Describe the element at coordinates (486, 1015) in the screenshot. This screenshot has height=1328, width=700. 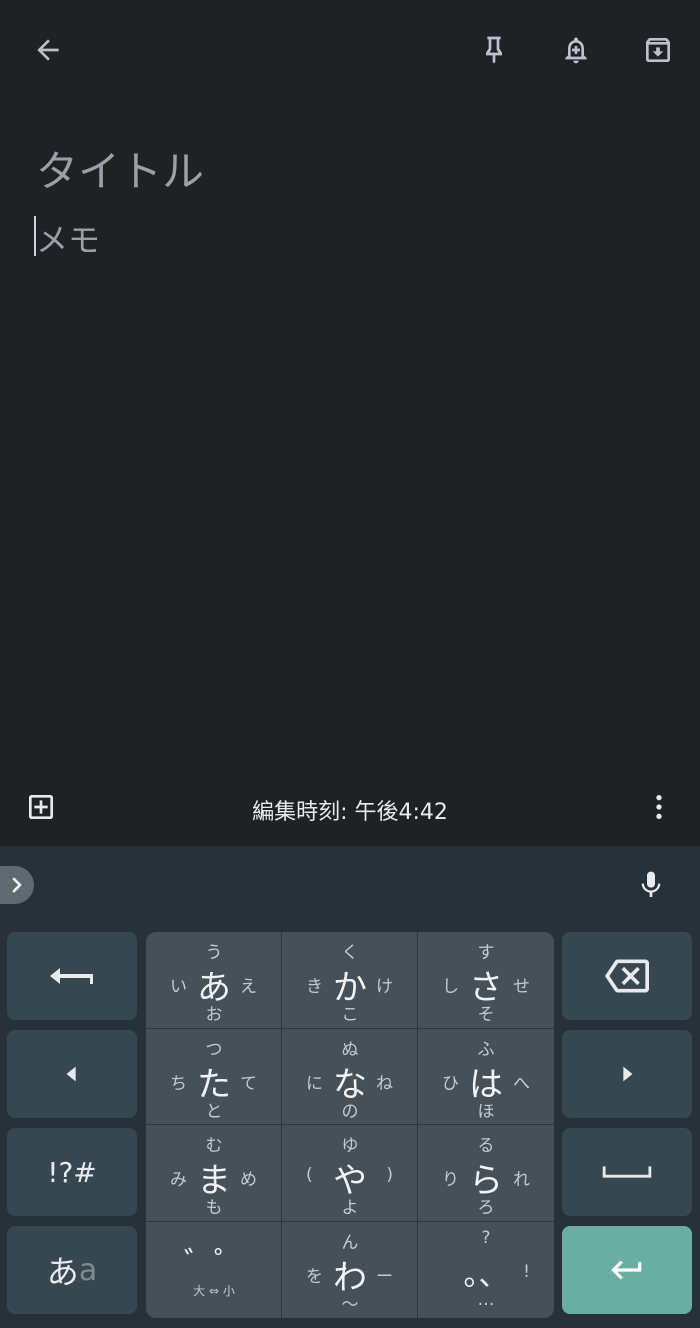
I see `flick-down: そ` at that location.